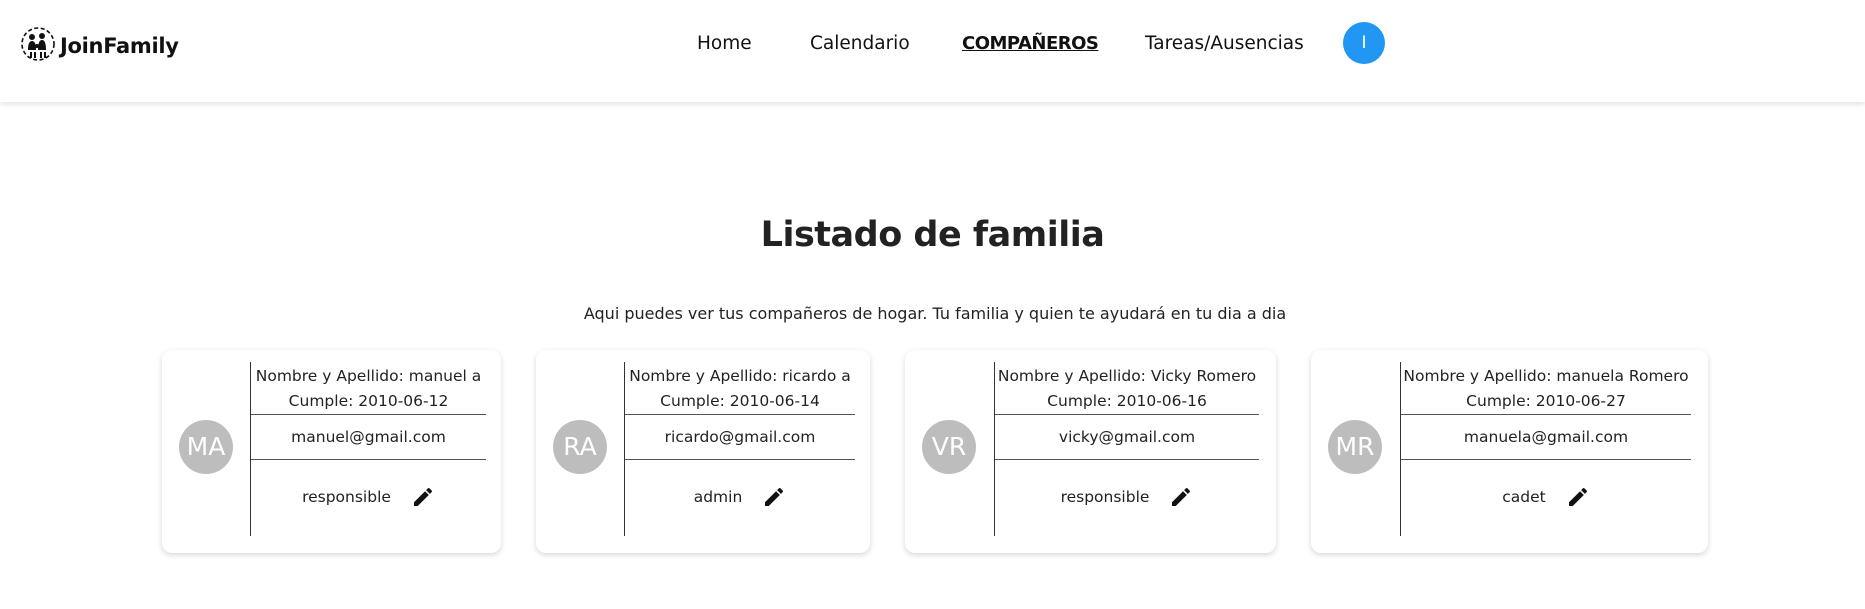 Image resolution: width=1865 pixels, height=609 pixels. Describe the element at coordinates (1030, 43) in the screenshot. I see `nav-link-companeros: COMPAÑEROS` at that location.